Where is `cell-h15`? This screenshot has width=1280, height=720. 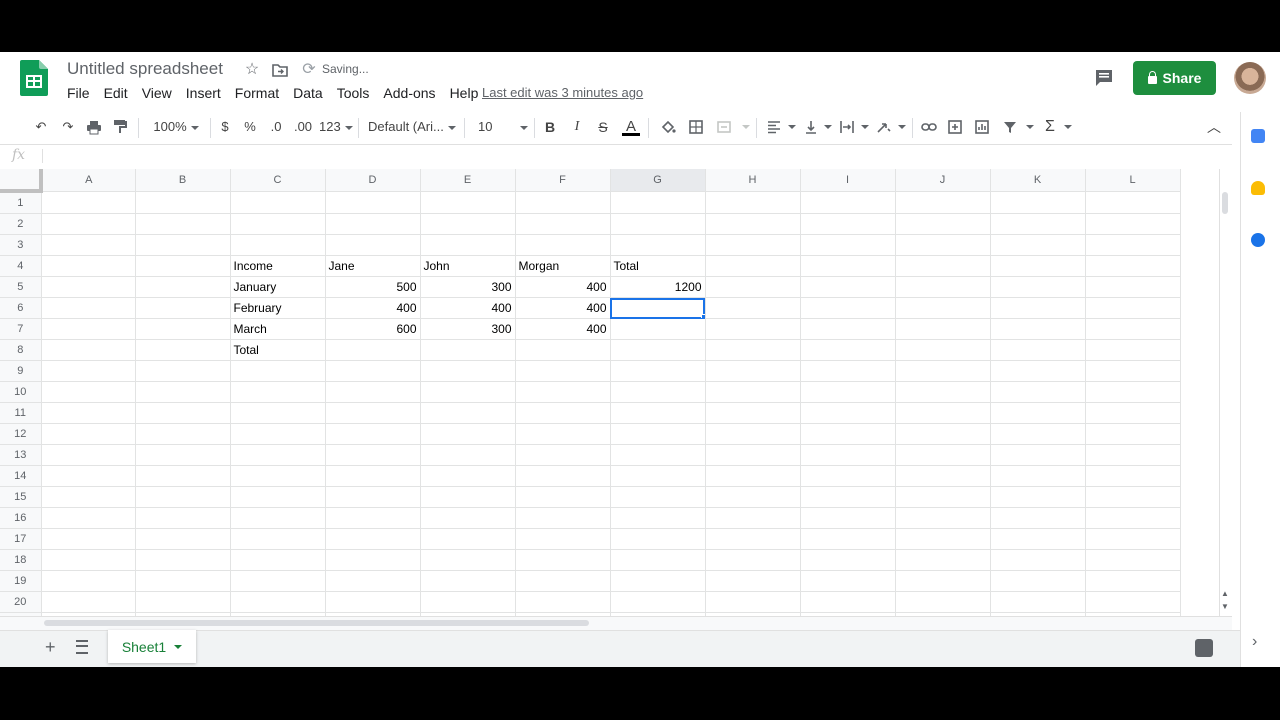
cell-h15 is located at coordinates (753, 497).